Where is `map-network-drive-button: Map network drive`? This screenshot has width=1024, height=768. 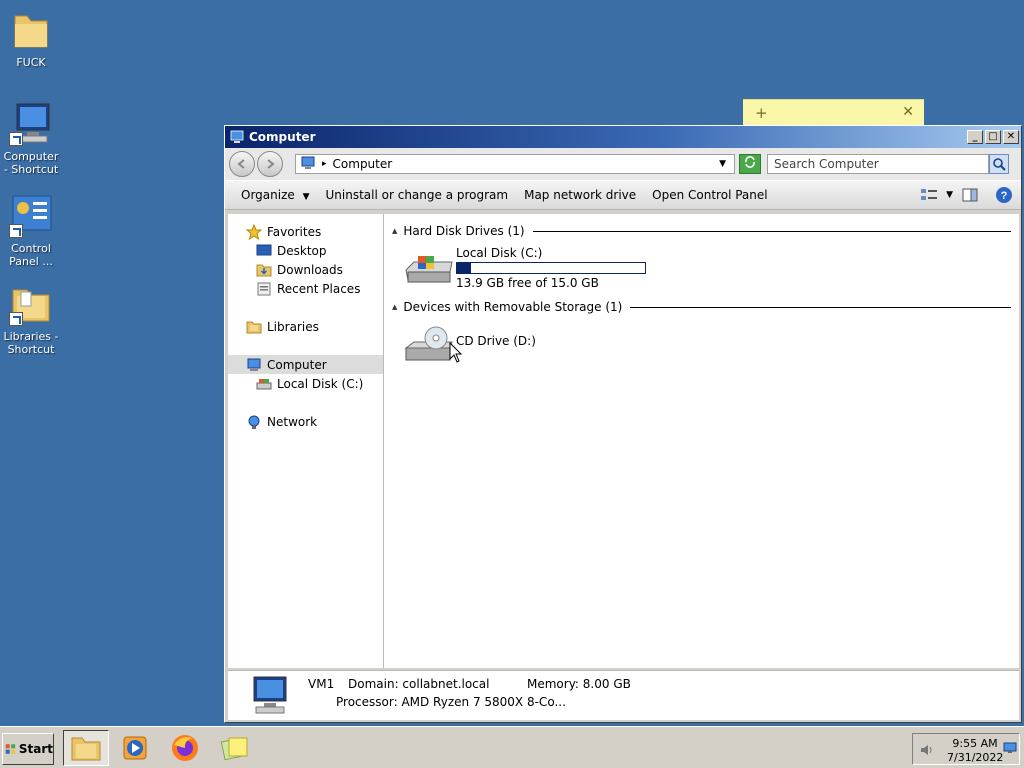
map-network-drive-button: Map network drive is located at coordinates (580, 195).